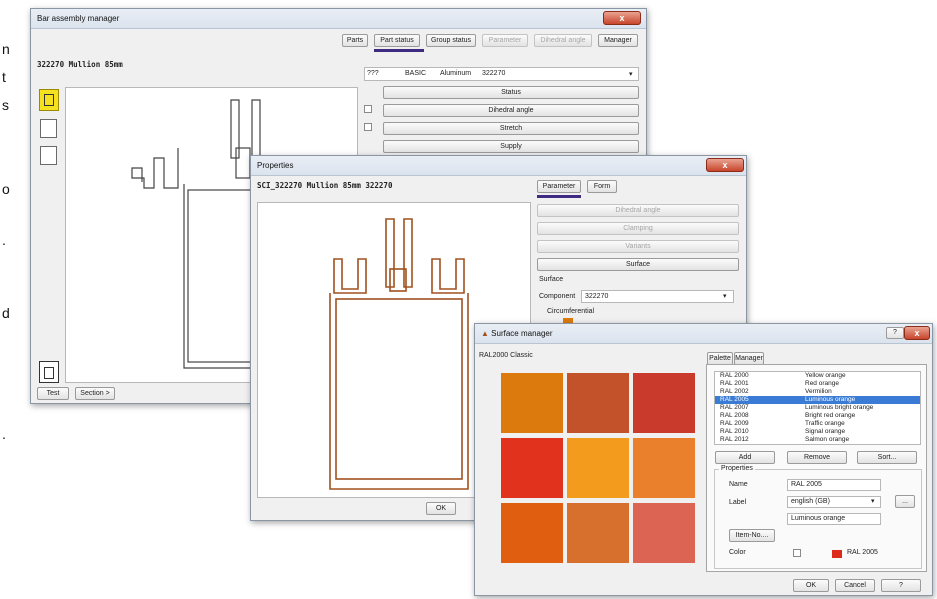 The image size is (937, 599). I want to click on label-text-field: Luminous orange, so click(834, 519).